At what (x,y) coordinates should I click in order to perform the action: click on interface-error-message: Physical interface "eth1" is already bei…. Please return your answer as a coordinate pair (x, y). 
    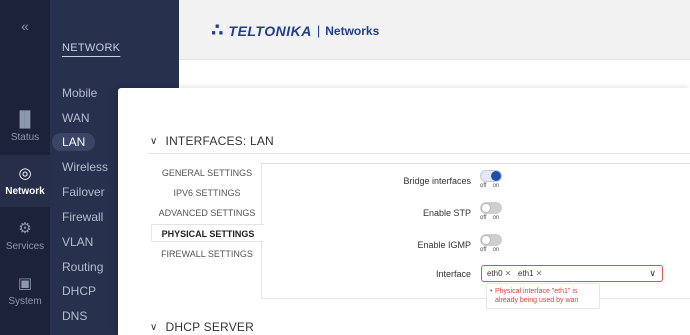
    Looking at the image, I should click on (543, 296).